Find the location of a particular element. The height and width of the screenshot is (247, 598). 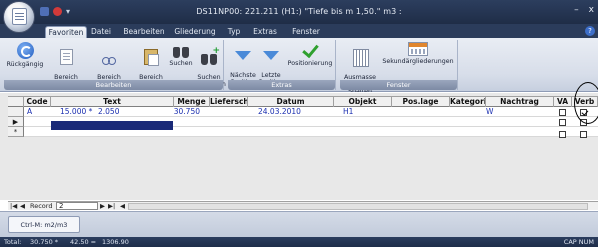

document-tab-strip: Ctrl-M: m2/m3 erfassen is located at coordinates (299, 228).